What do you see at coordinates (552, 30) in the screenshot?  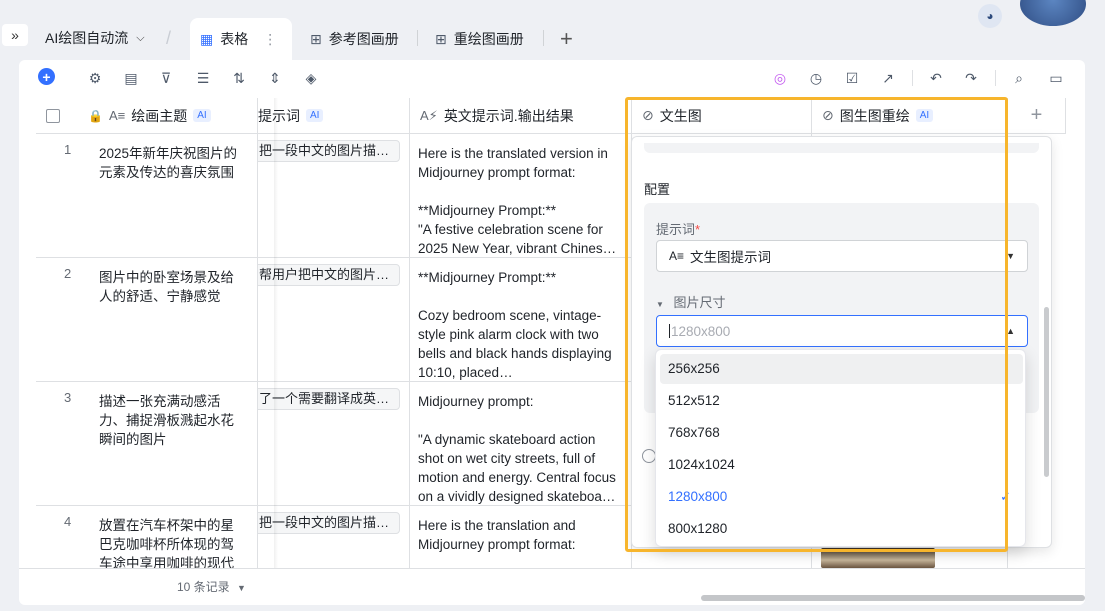 I see `top-bar: » AI绘图自动流 ⌵ / ▦ 表格 ⋮ ⊞ 参考图画册 ⊞ 重绘图画册 + ◕` at bounding box center [552, 30].